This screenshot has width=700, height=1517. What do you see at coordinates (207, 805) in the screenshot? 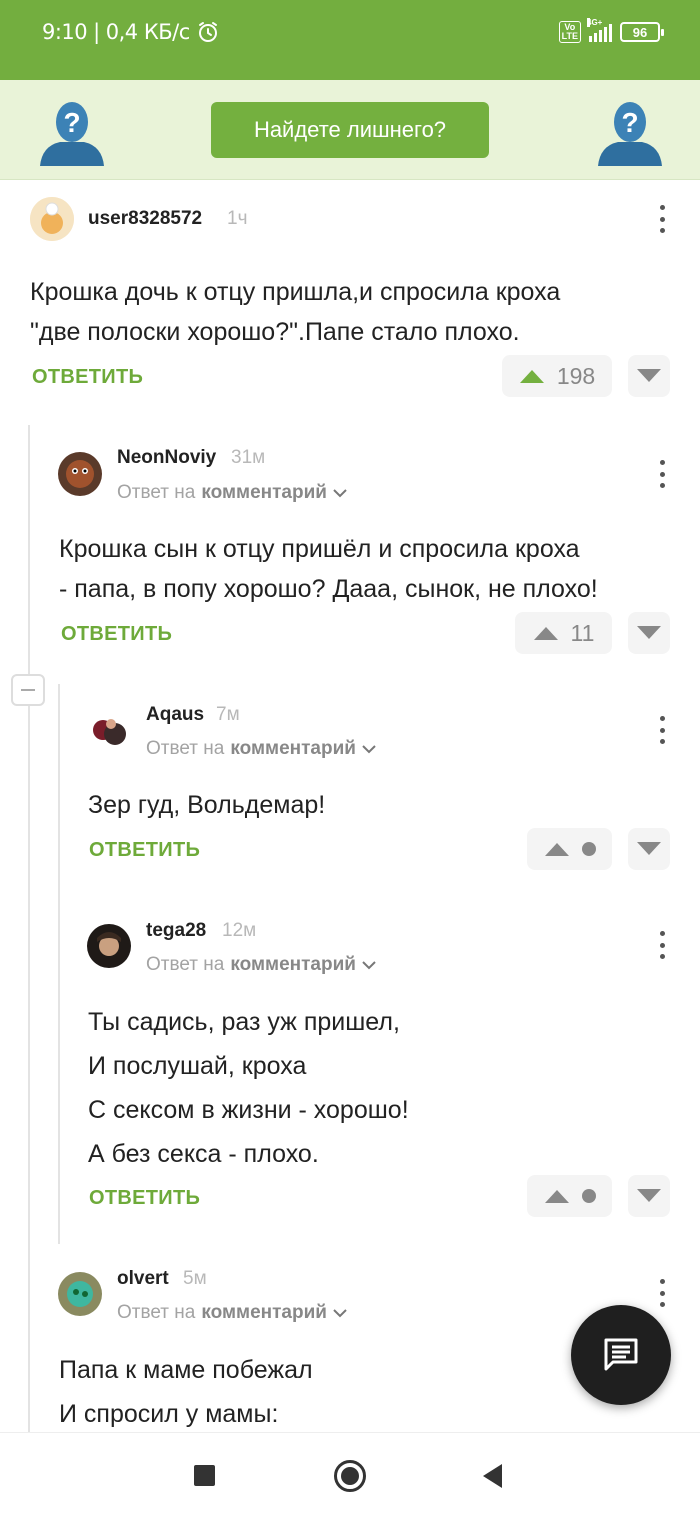
I see `comment-text: Зер гуд, Вольдемар!` at bounding box center [207, 805].